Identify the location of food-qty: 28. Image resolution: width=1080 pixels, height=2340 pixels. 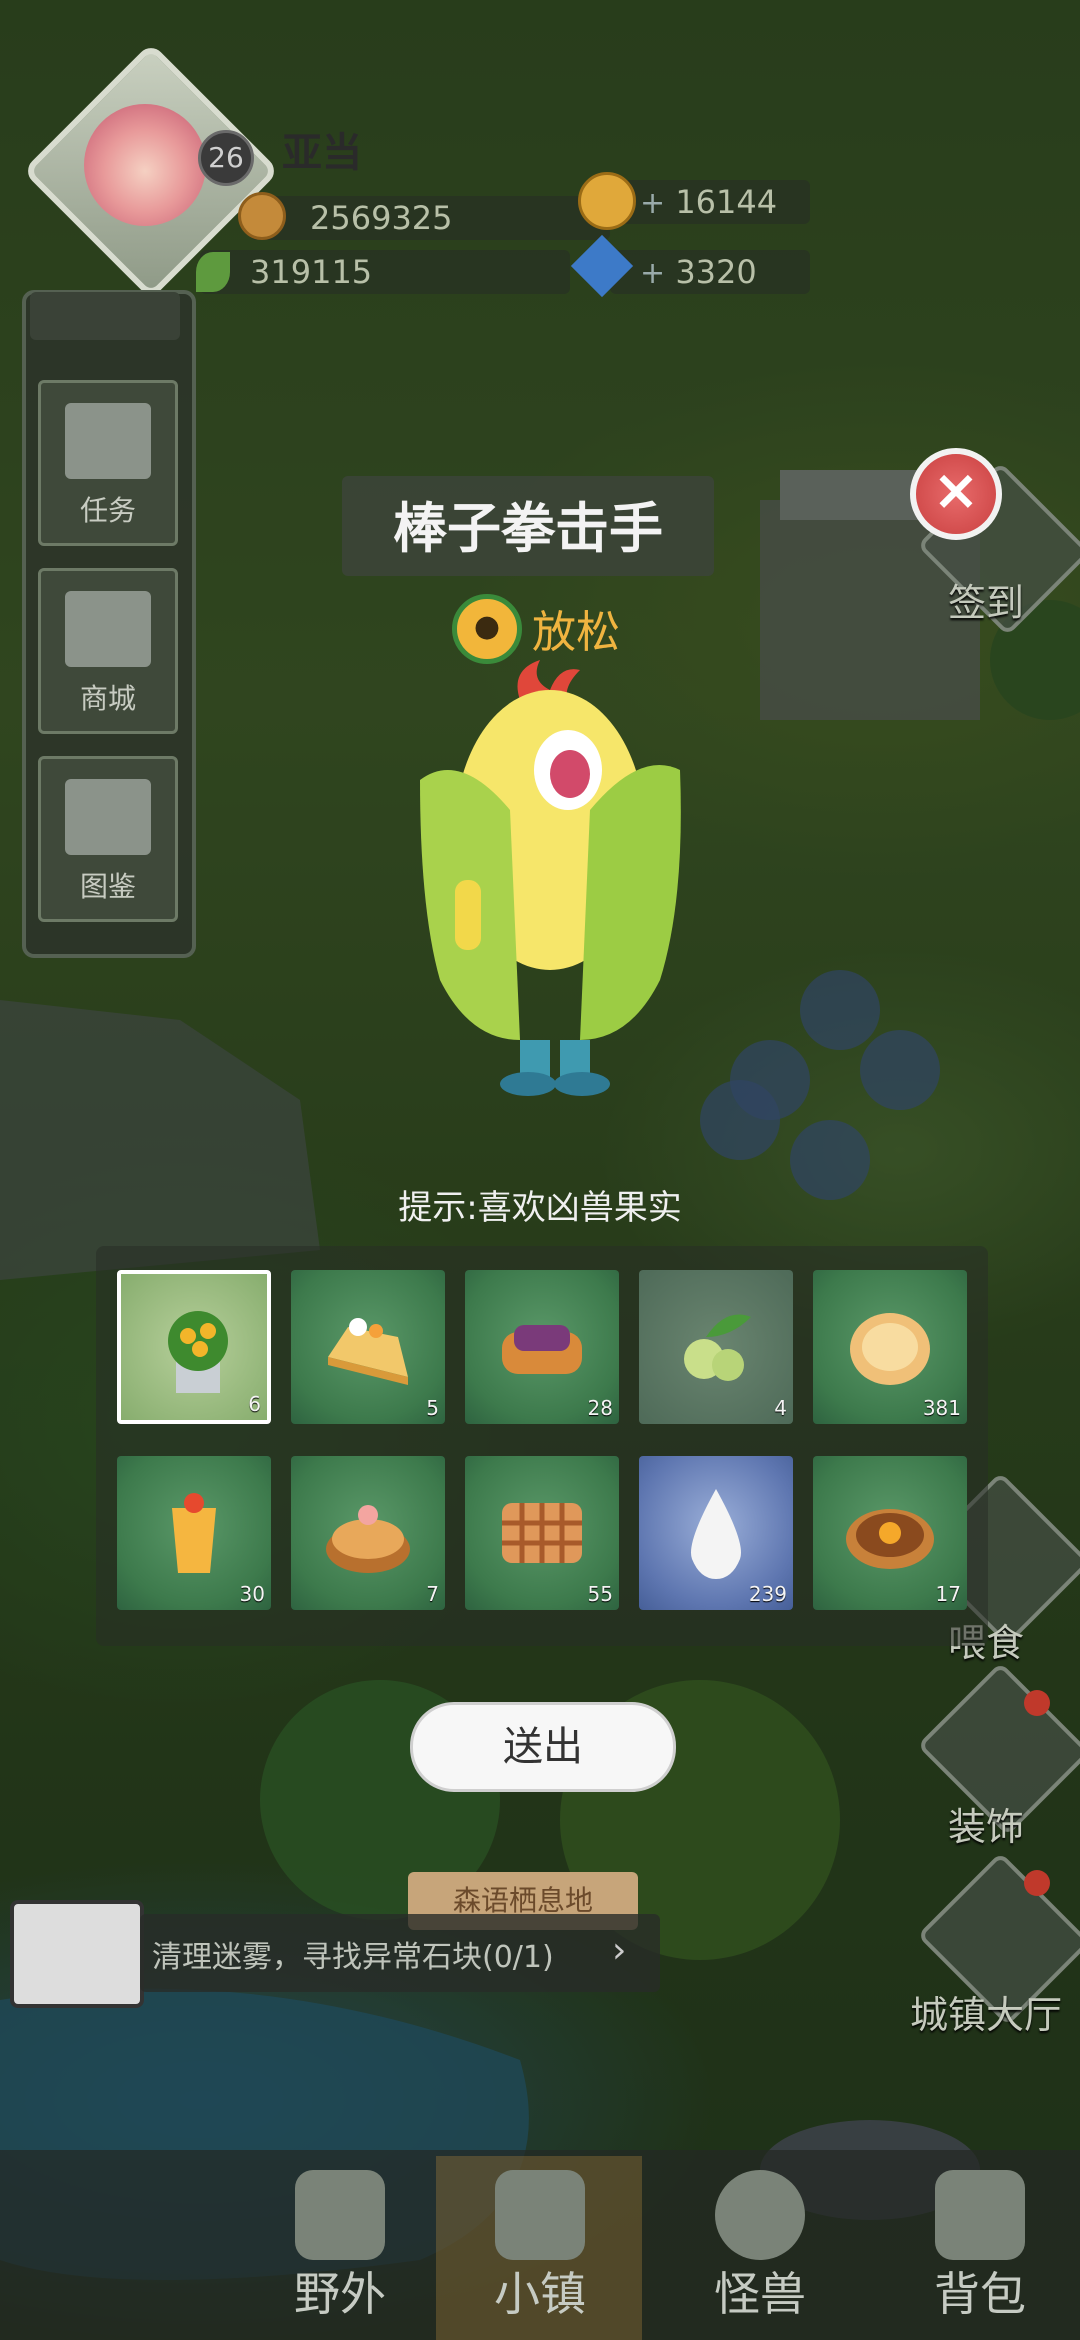
(600, 1408).